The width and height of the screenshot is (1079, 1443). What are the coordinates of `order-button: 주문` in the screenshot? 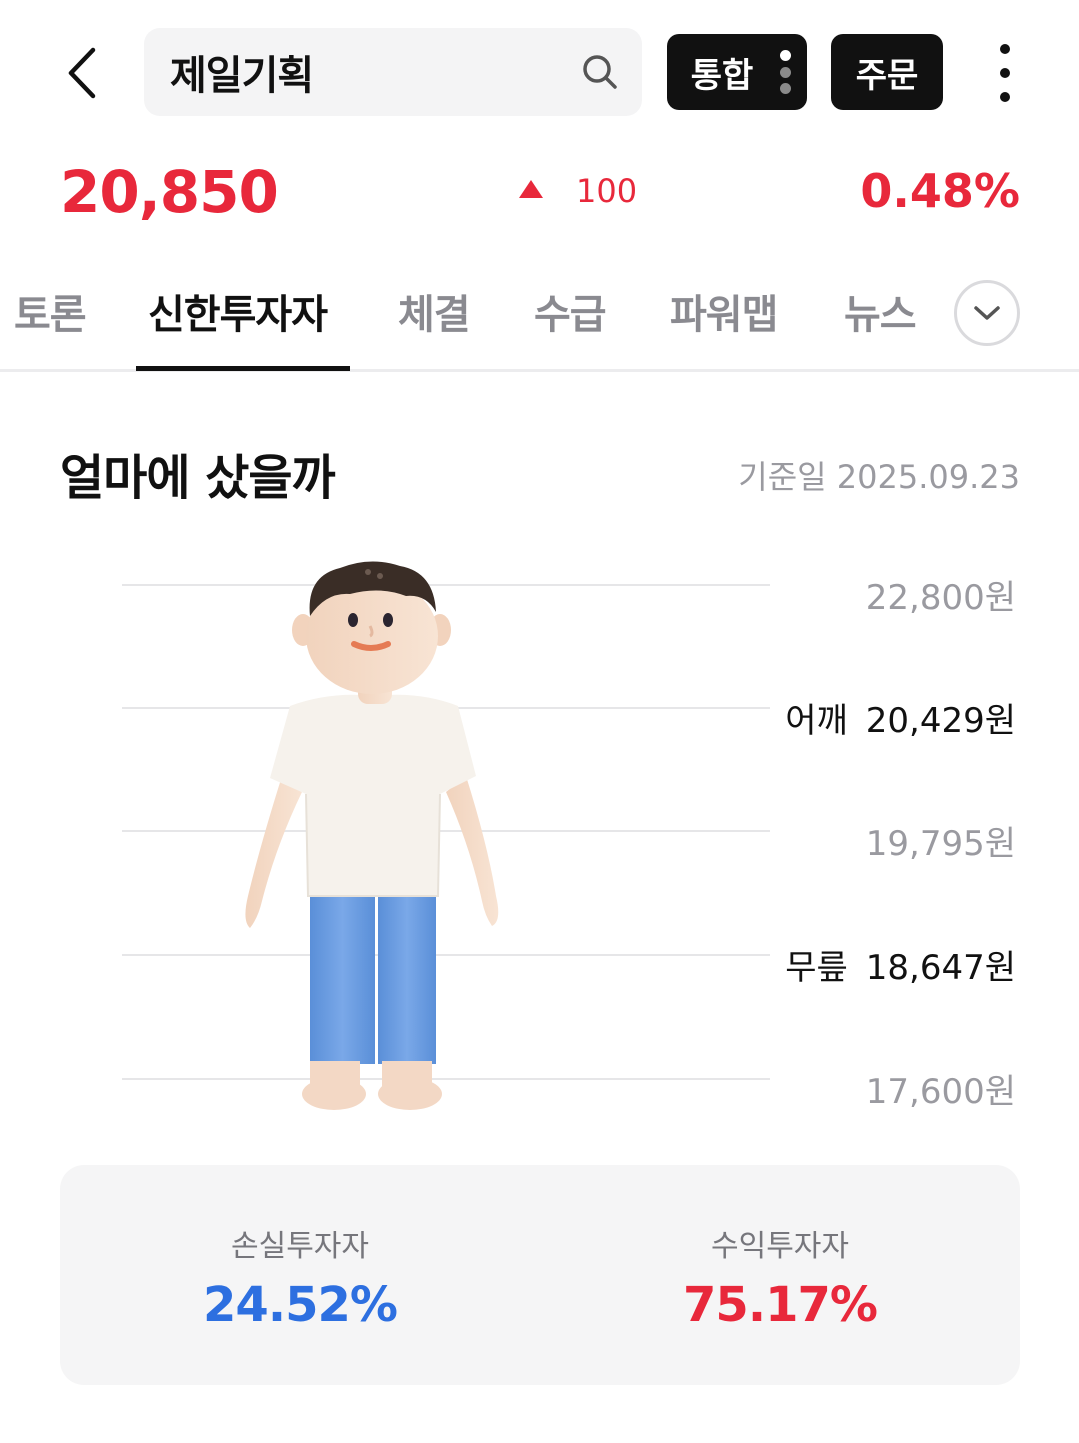 It's located at (887, 72).